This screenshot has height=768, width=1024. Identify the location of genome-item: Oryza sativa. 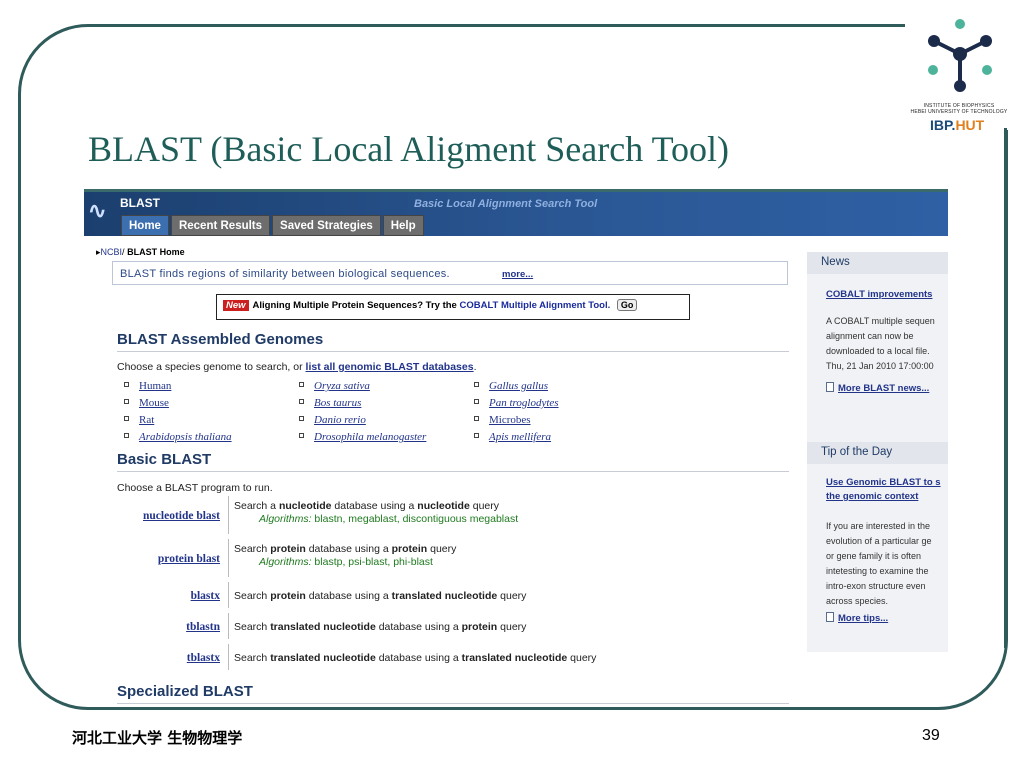
(386, 388).